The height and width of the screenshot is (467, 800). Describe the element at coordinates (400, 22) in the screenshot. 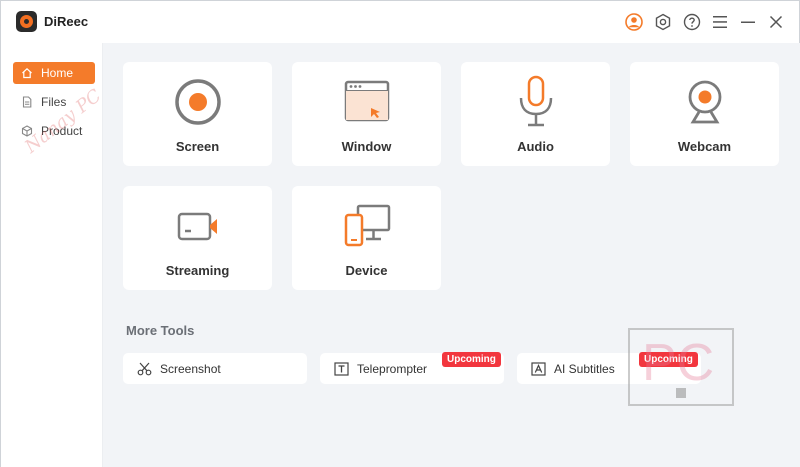

I see `title-bar: DiReec` at that location.